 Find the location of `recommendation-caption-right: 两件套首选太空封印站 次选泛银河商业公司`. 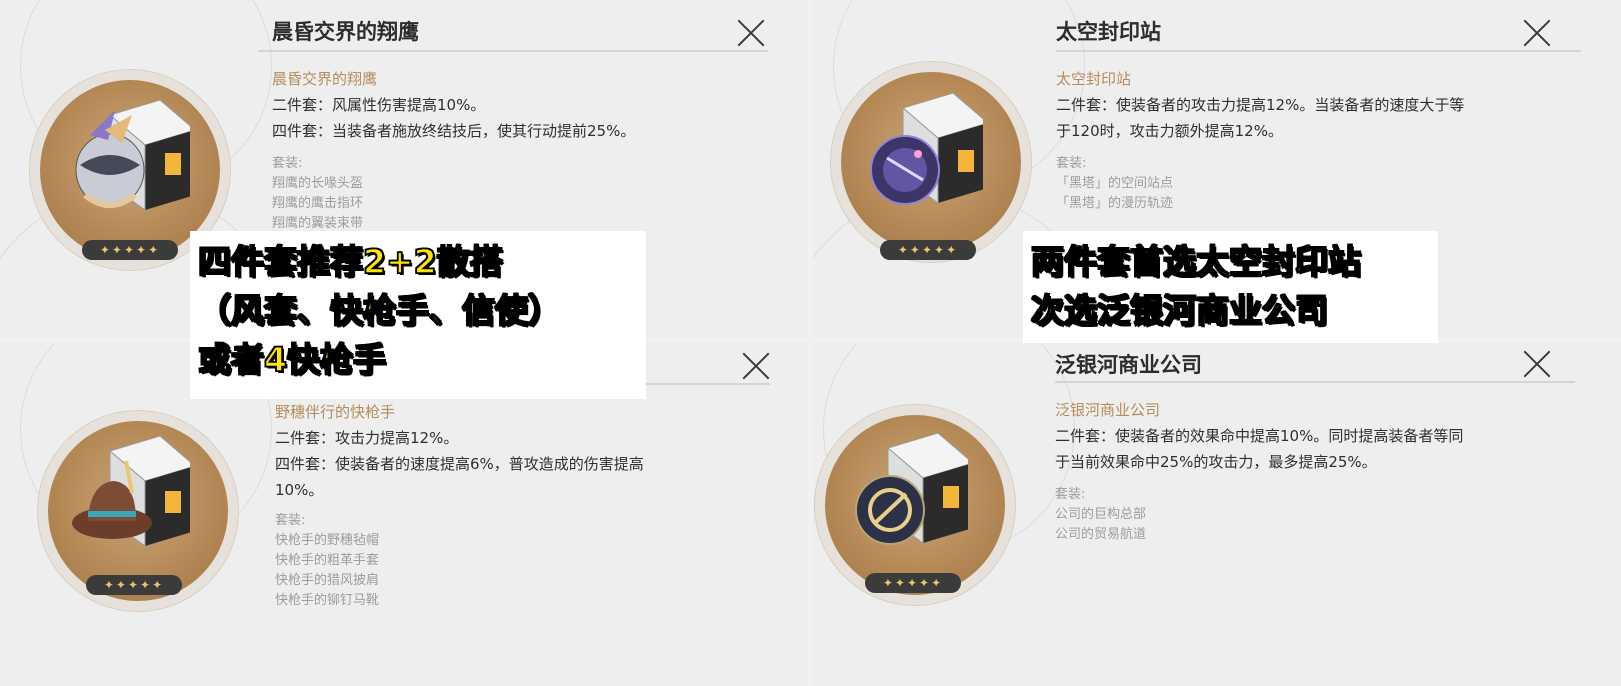

recommendation-caption-right: 两件套首选太空封印站 次选泛银河商业公司 is located at coordinates (1230, 287).